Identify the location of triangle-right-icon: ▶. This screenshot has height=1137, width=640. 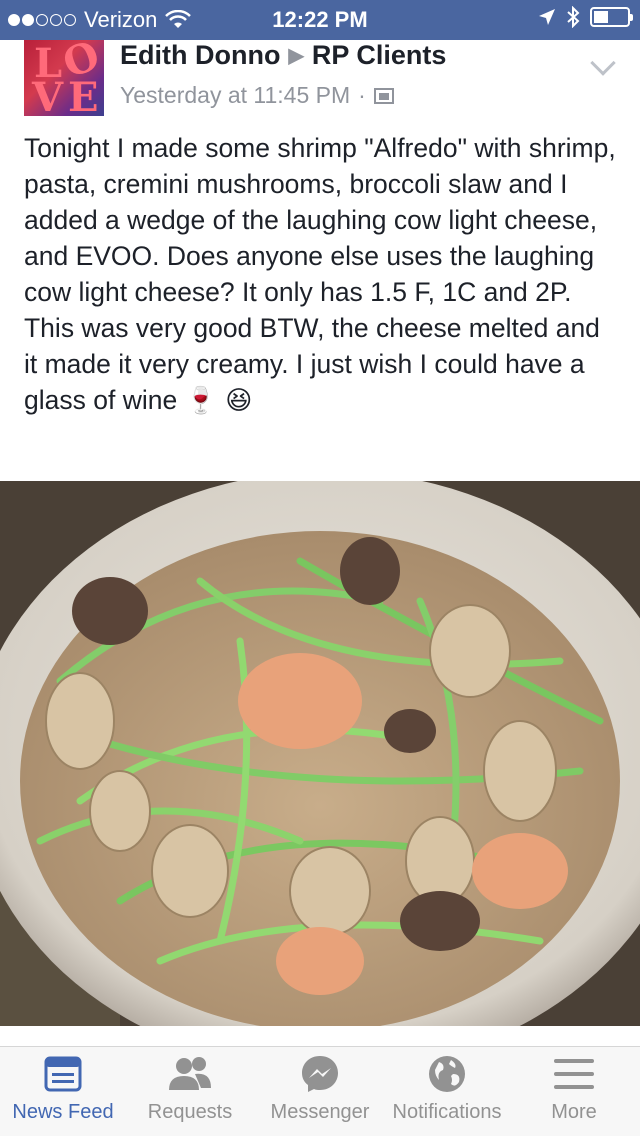
(296, 56).